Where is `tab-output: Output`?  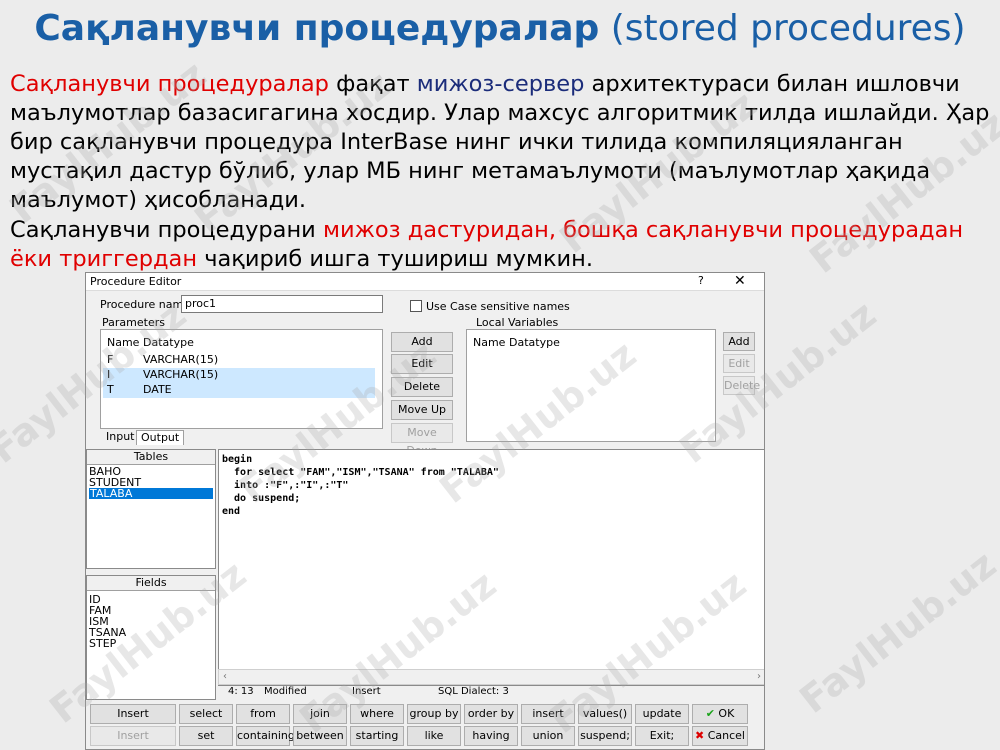
tab-output: Output is located at coordinates (160, 437).